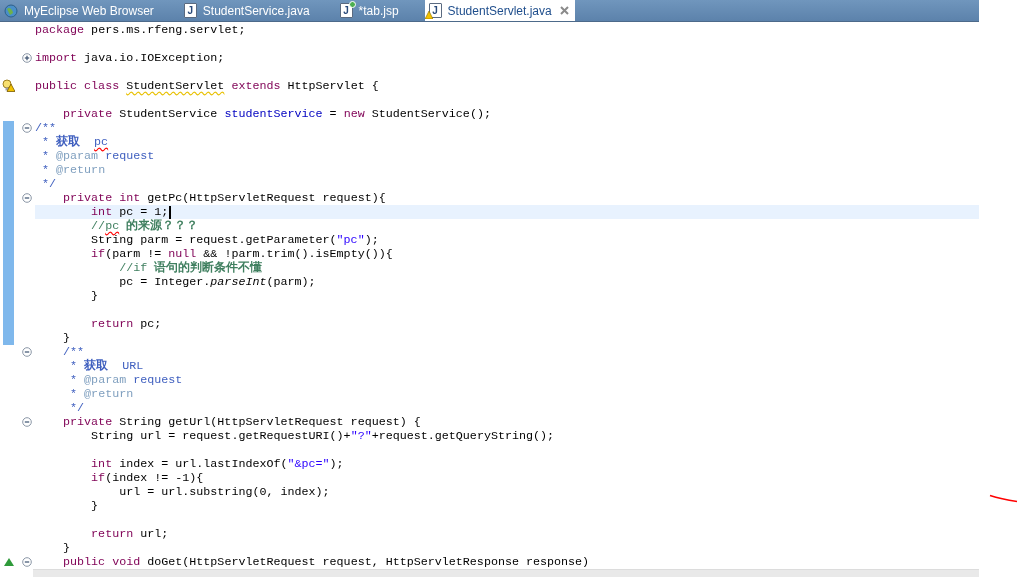 The image size is (1018, 577). I want to click on code-line: import java.io.IOException;, so click(130, 58).